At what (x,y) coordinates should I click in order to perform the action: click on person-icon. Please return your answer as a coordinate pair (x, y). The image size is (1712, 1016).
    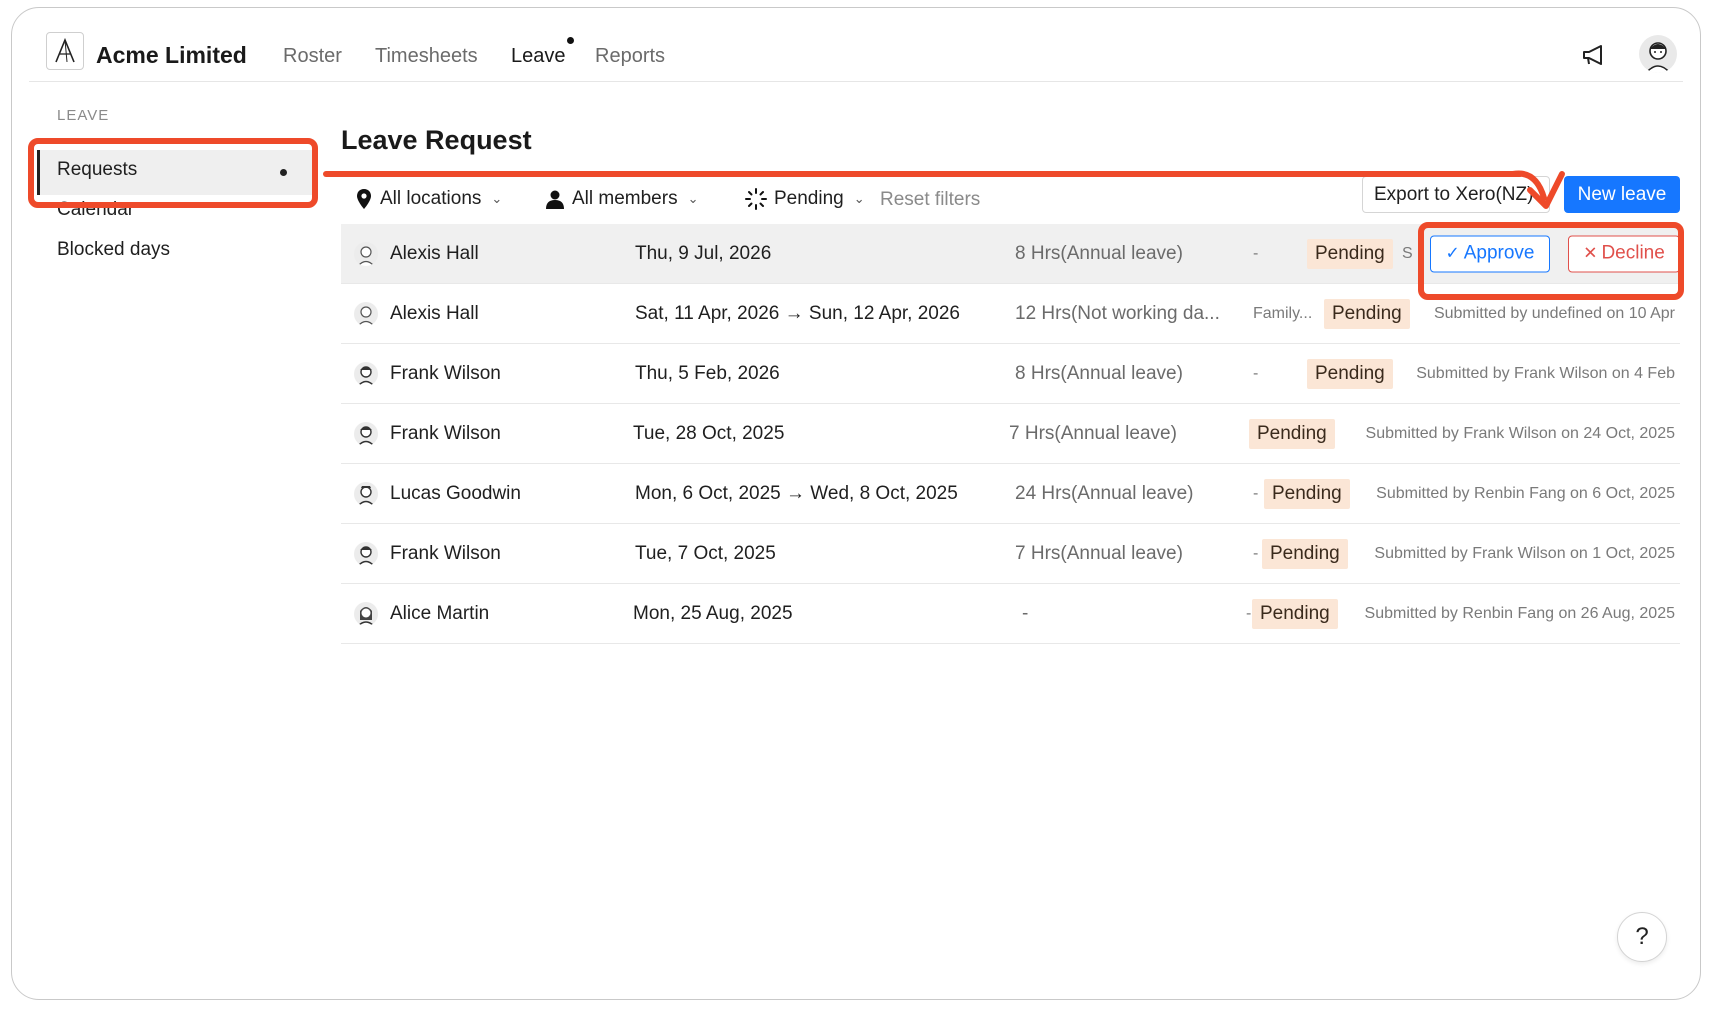
    Looking at the image, I should click on (555, 199).